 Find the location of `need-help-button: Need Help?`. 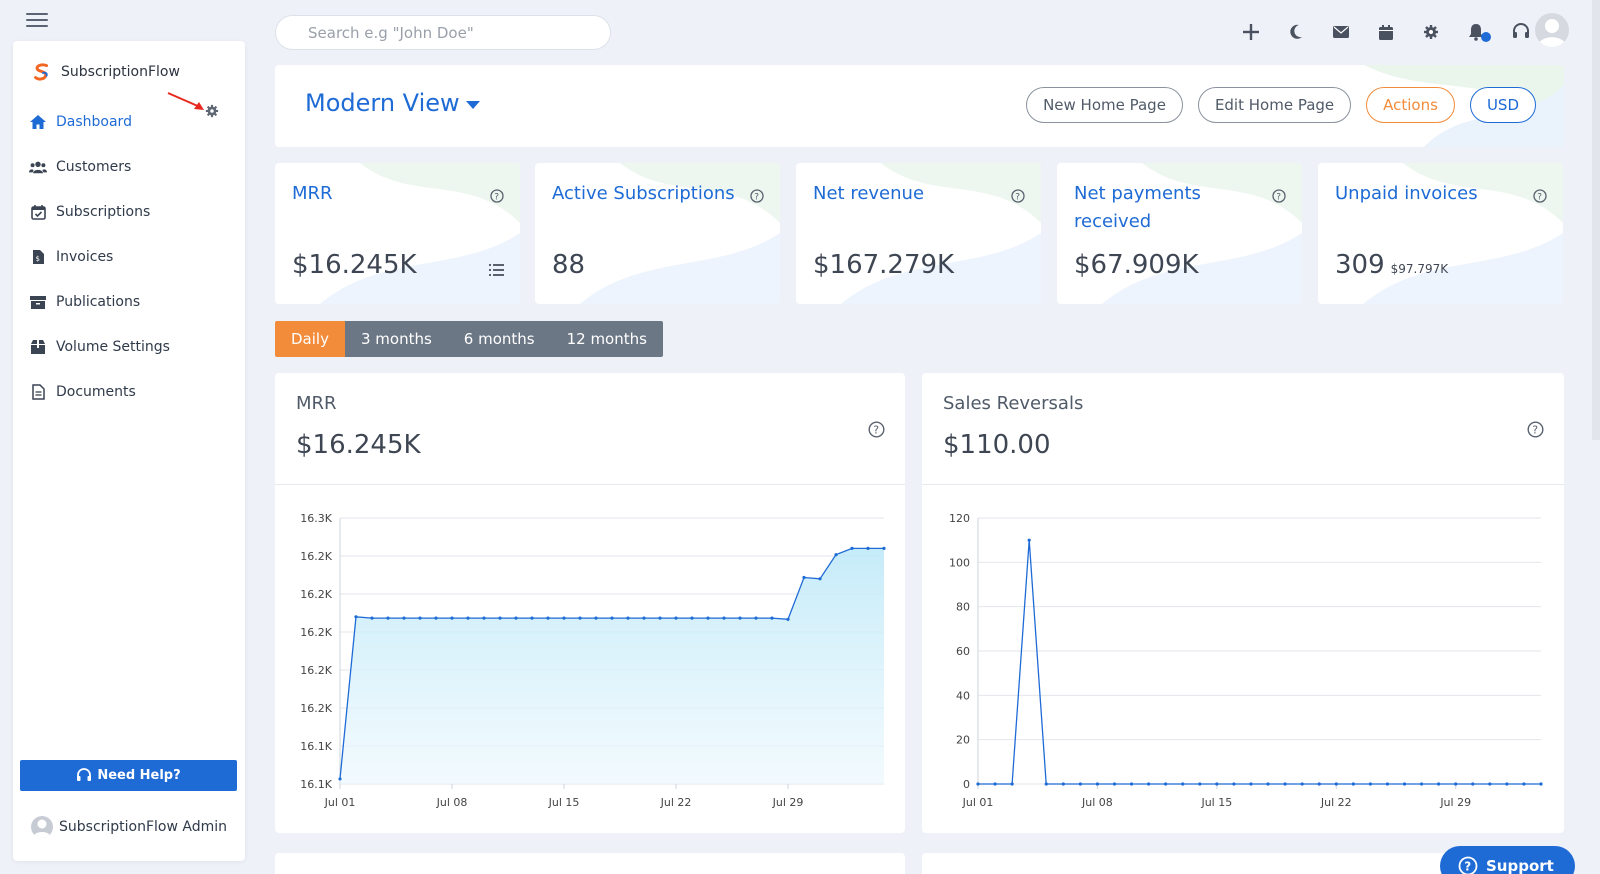

need-help-button: Need Help? is located at coordinates (128, 775).